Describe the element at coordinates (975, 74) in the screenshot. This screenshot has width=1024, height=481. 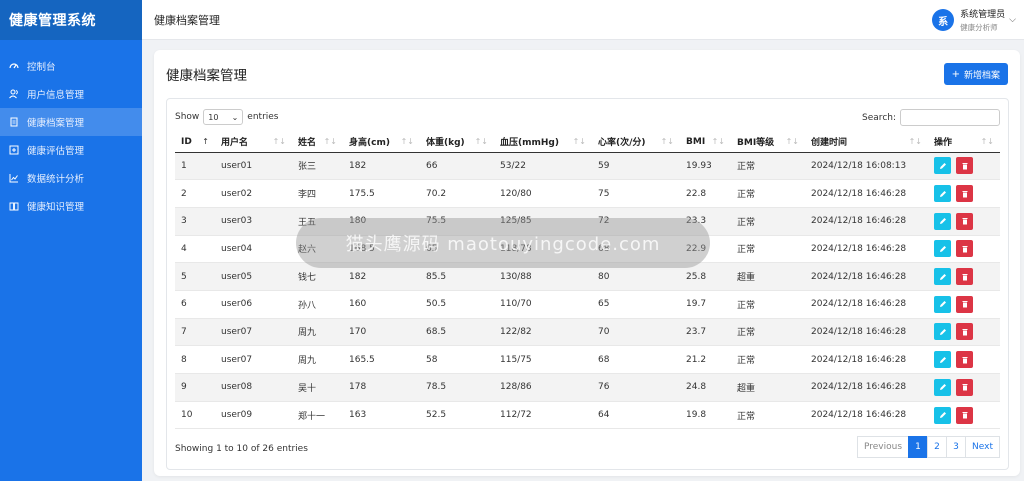
I see `add-record-button: + 新增档案` at that location.